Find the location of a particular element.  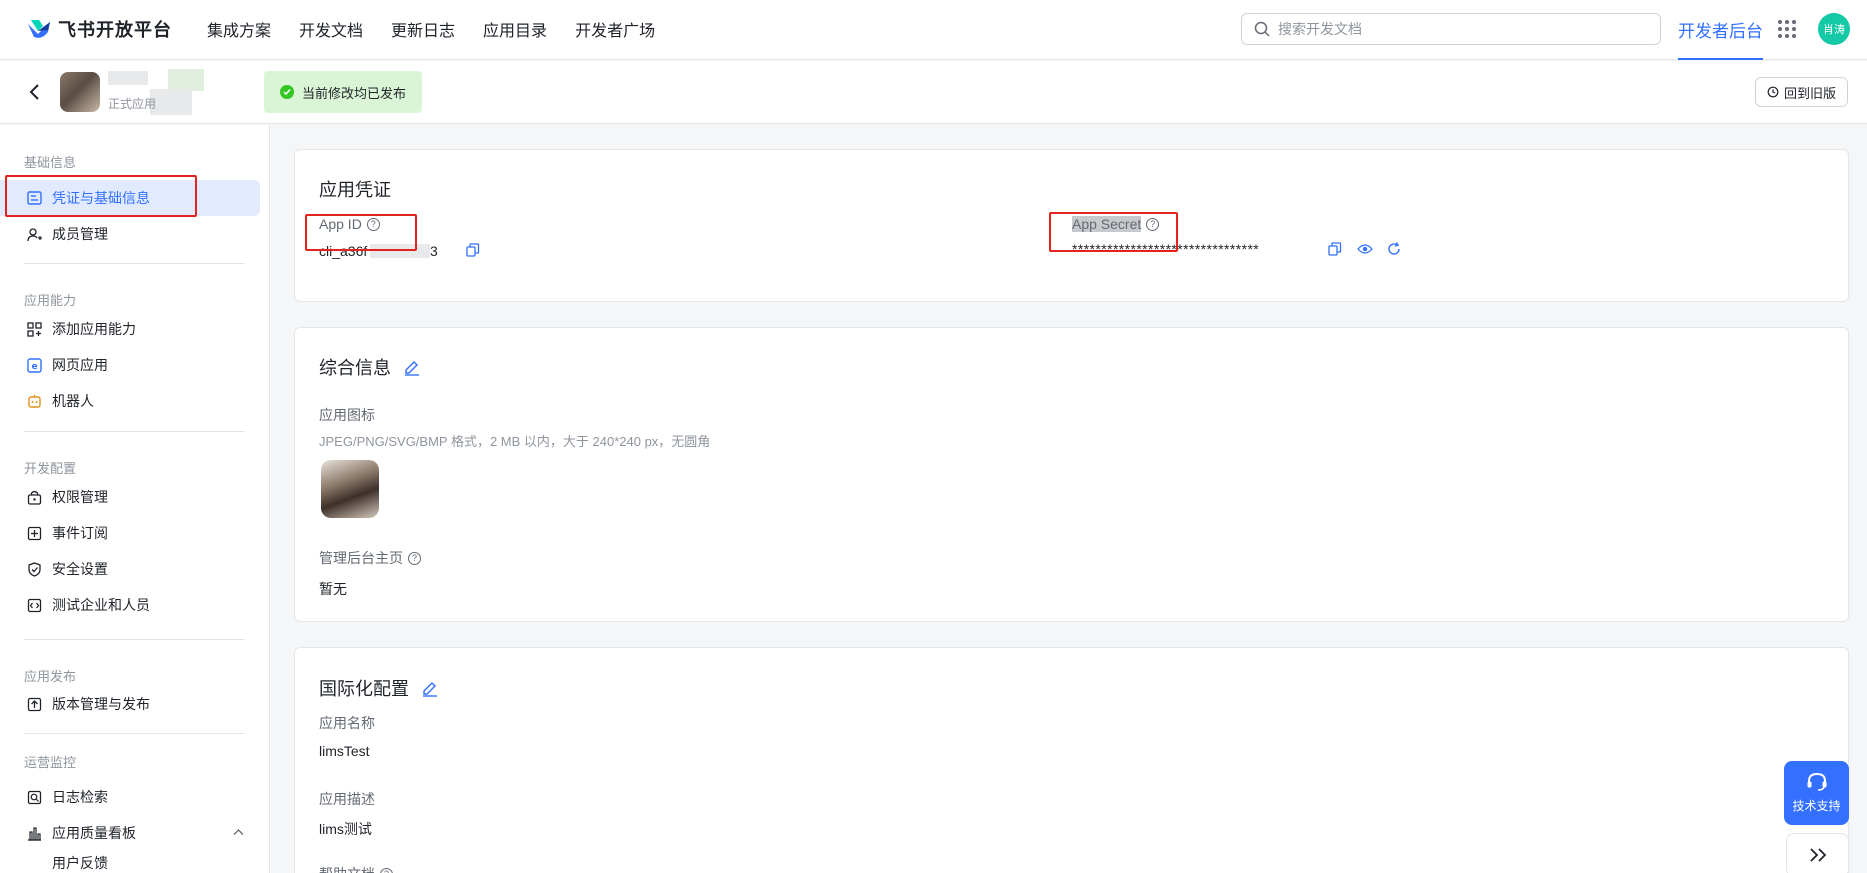

sidebar-item-members: 成员管理 is located at coordinates (130, 234).